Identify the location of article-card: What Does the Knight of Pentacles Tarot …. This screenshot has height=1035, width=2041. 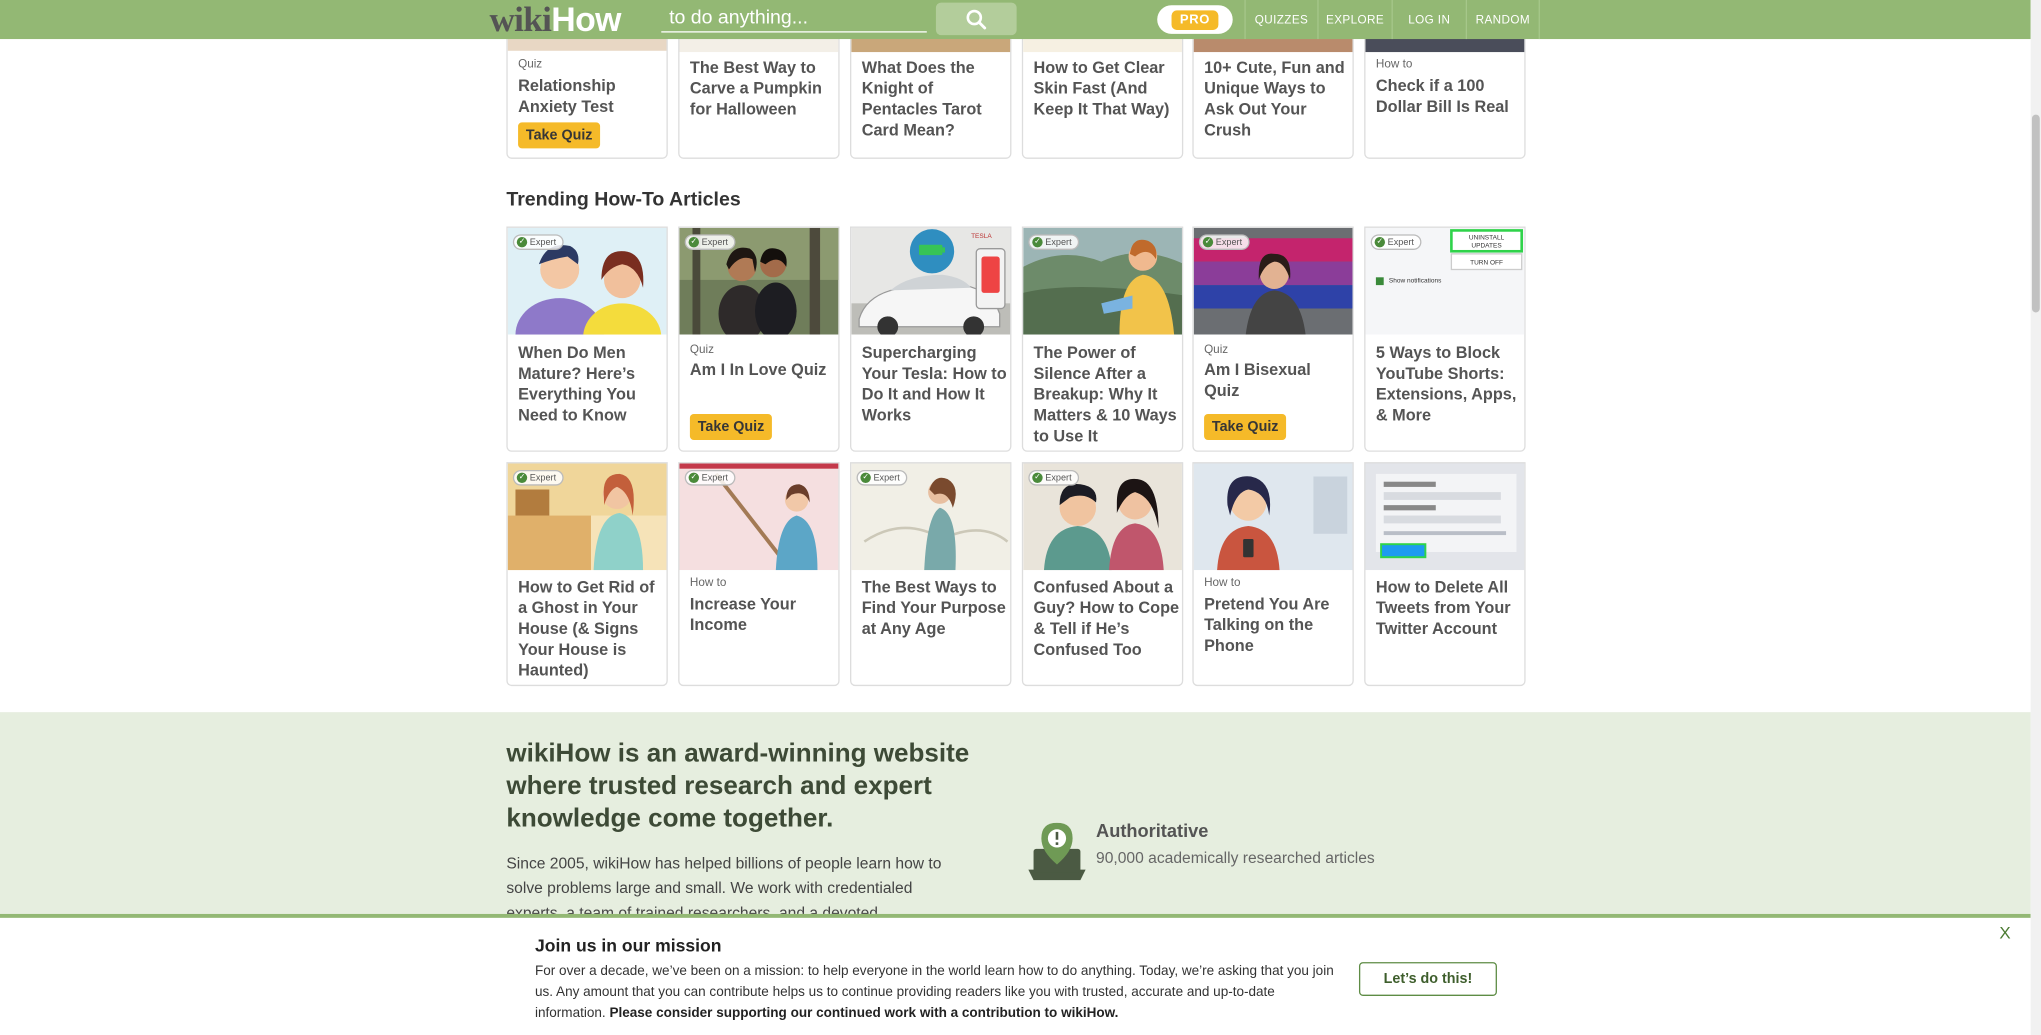
(931, 93).